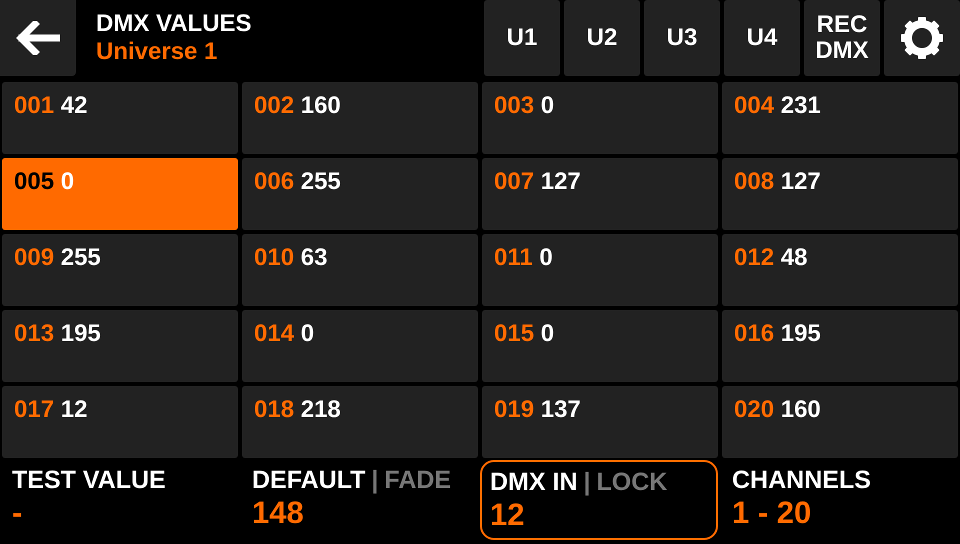 Image resolution: width=960 pixels, height=544 pixels. Describe the element at coordinates (120, 118) in the screenshot. I see `channel-tile: 001 42` at that location.